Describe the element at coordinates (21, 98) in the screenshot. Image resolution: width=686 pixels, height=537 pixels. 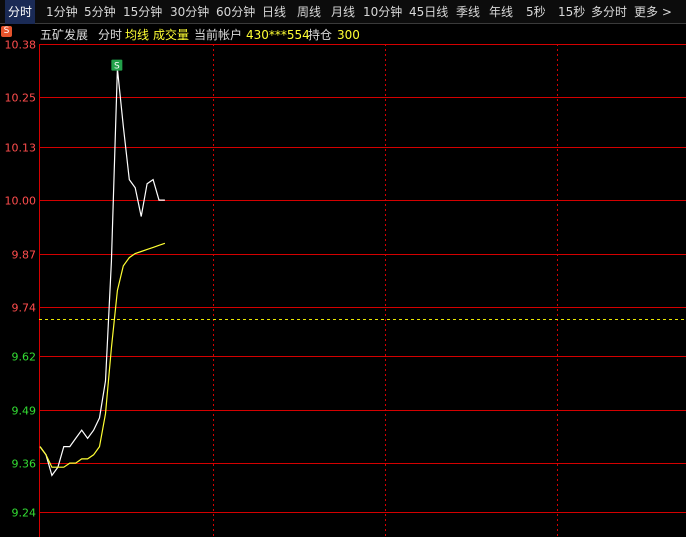
I see `y-tick-label: 10.25` at that location.